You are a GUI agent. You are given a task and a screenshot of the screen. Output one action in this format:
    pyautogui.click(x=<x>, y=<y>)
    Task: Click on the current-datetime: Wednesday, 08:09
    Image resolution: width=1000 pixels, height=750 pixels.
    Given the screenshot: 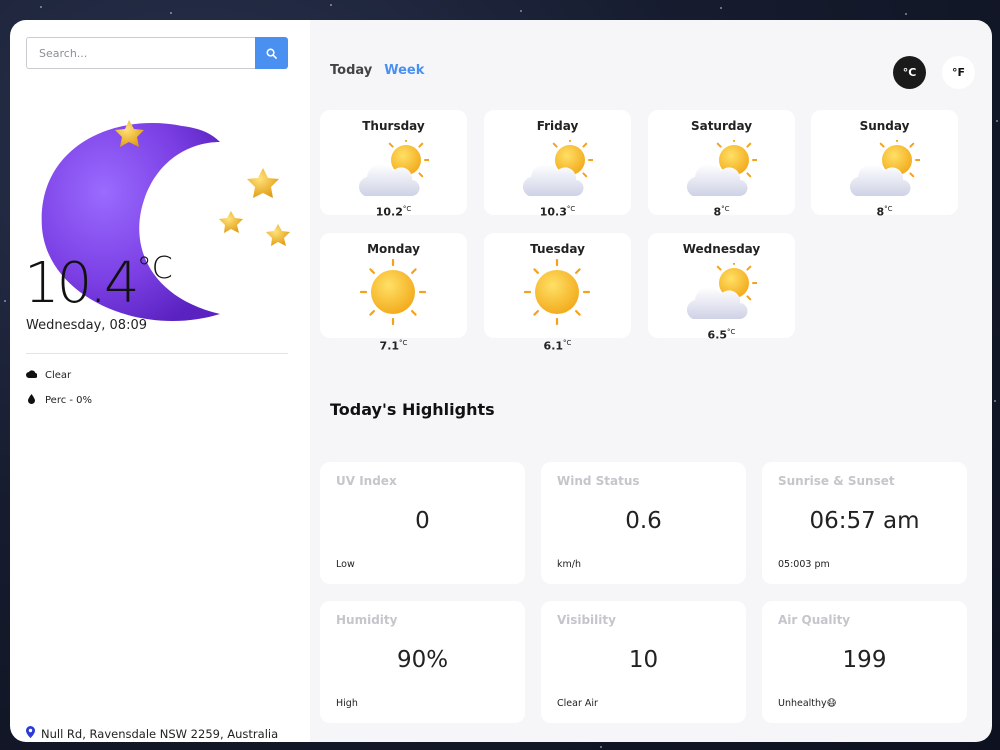 What is the action you would take?
    pyautogui.click(x=86, y=325)
    